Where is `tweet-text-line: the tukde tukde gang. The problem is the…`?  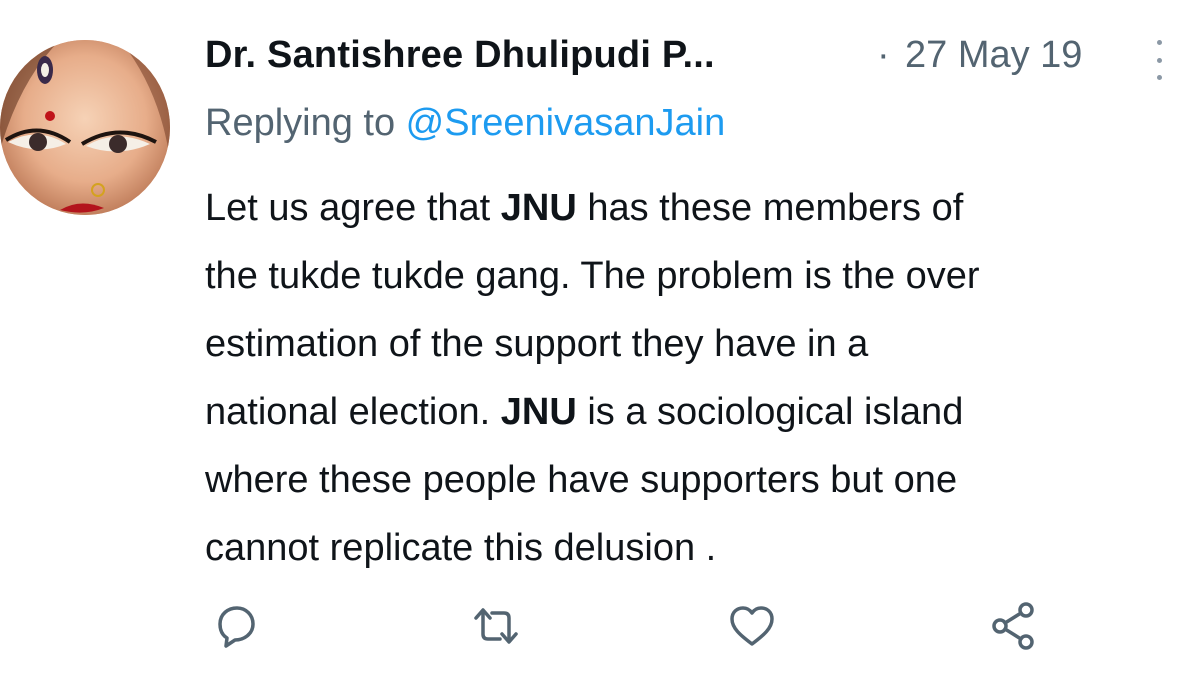 tweet-text-line: the tukde tukde gang. The problem is the… is located at coordinates (702, 276).